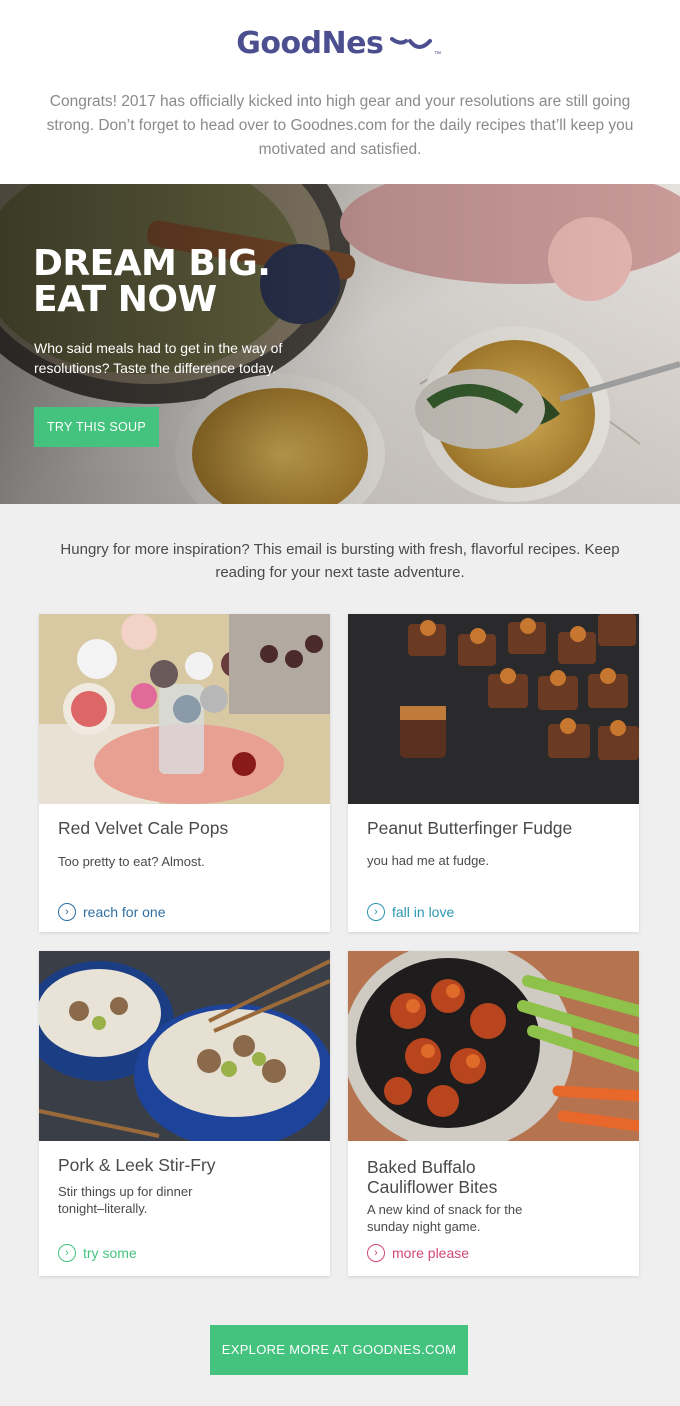  I want to click on cta-label: reach for one, so click(124, 912).